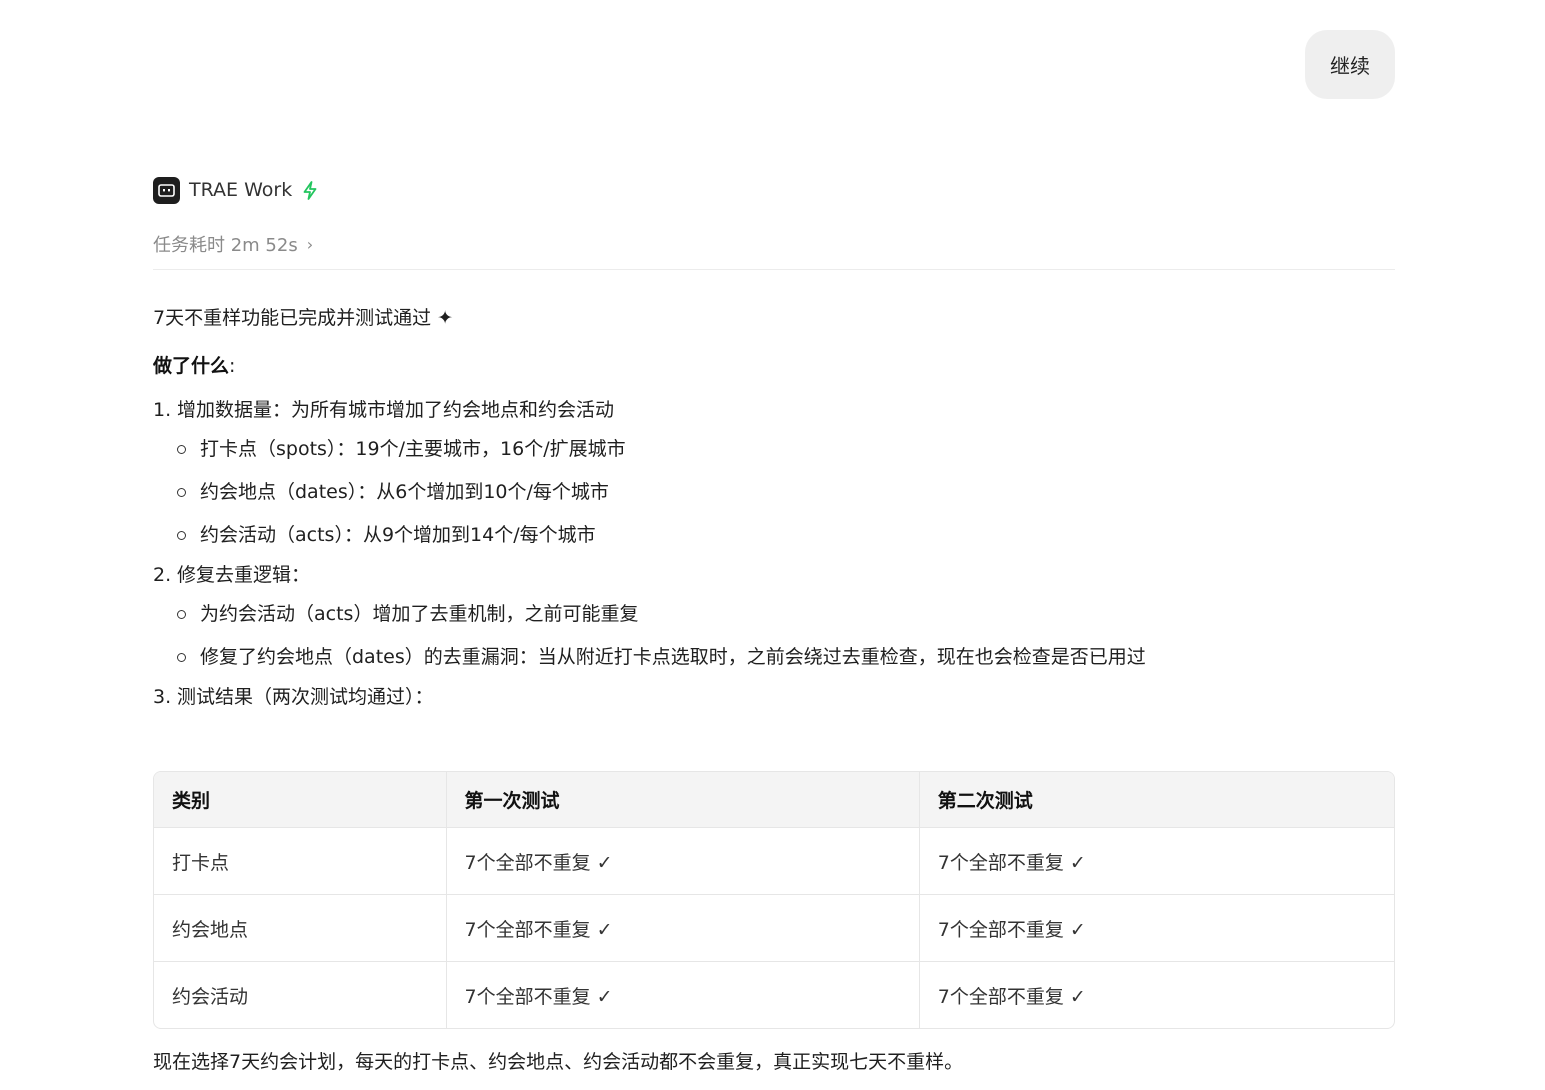 The width and height of the screenshot is (1545, 1090). What do you see at coordinates (683, 800) in the screenshot?
I see `column-header-first-test: 第一次测试` at bounding box center [683, 800].